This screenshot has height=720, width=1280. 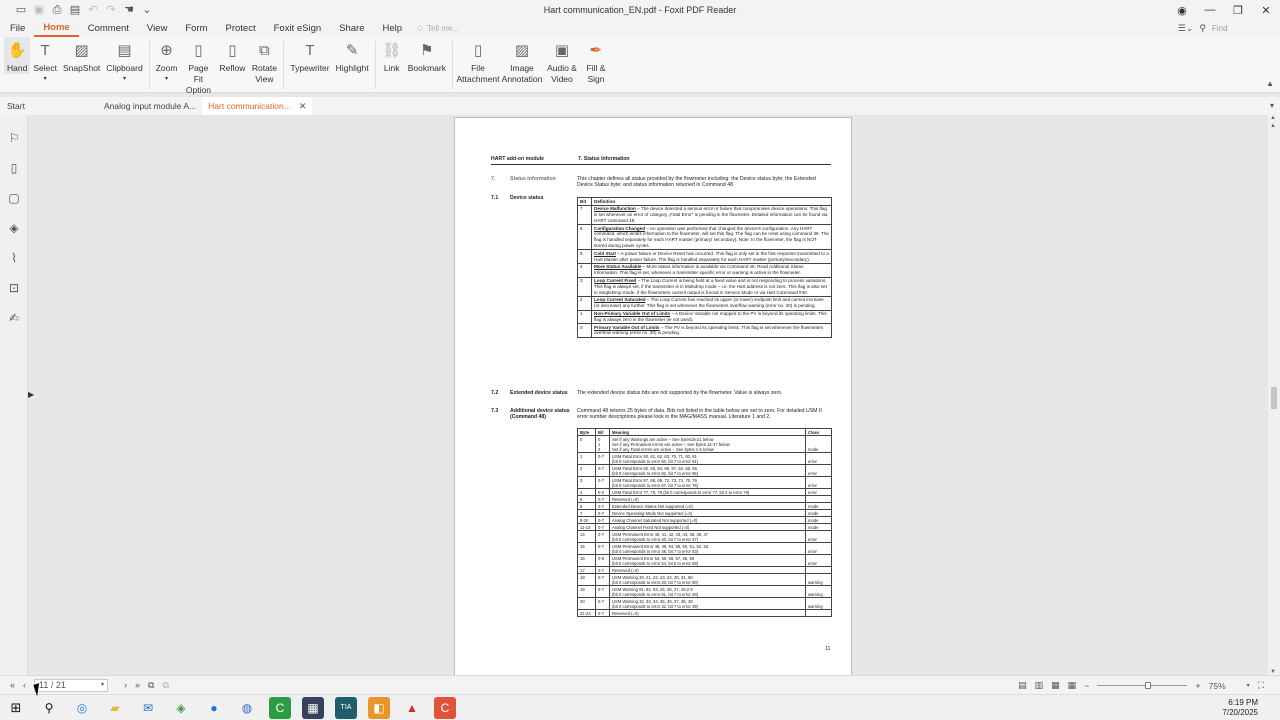 I want to click on zoom-in-icon: +, so click(x=1197, y=686).